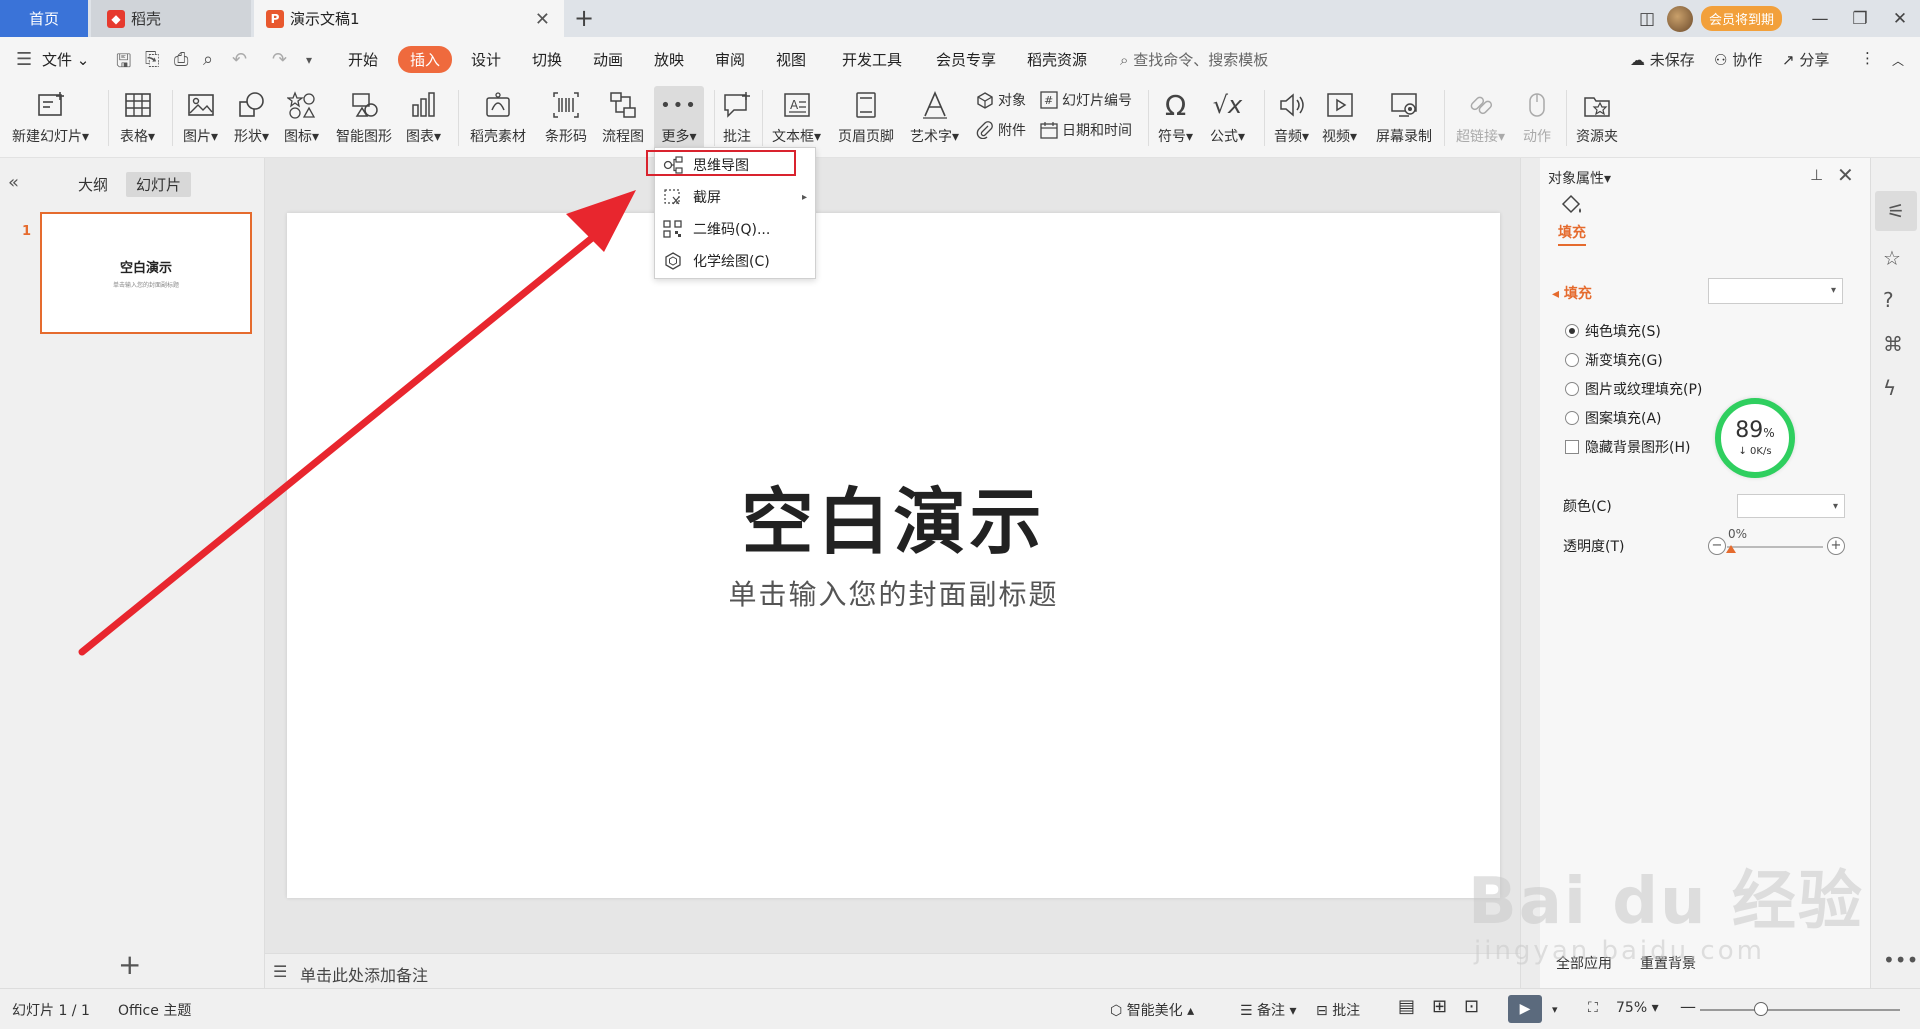 The image size is (1920, 1029). Describe the element at coordinates (65, 59) in the screenshot. I see `menu-file: 文件 ⌄` at that location.